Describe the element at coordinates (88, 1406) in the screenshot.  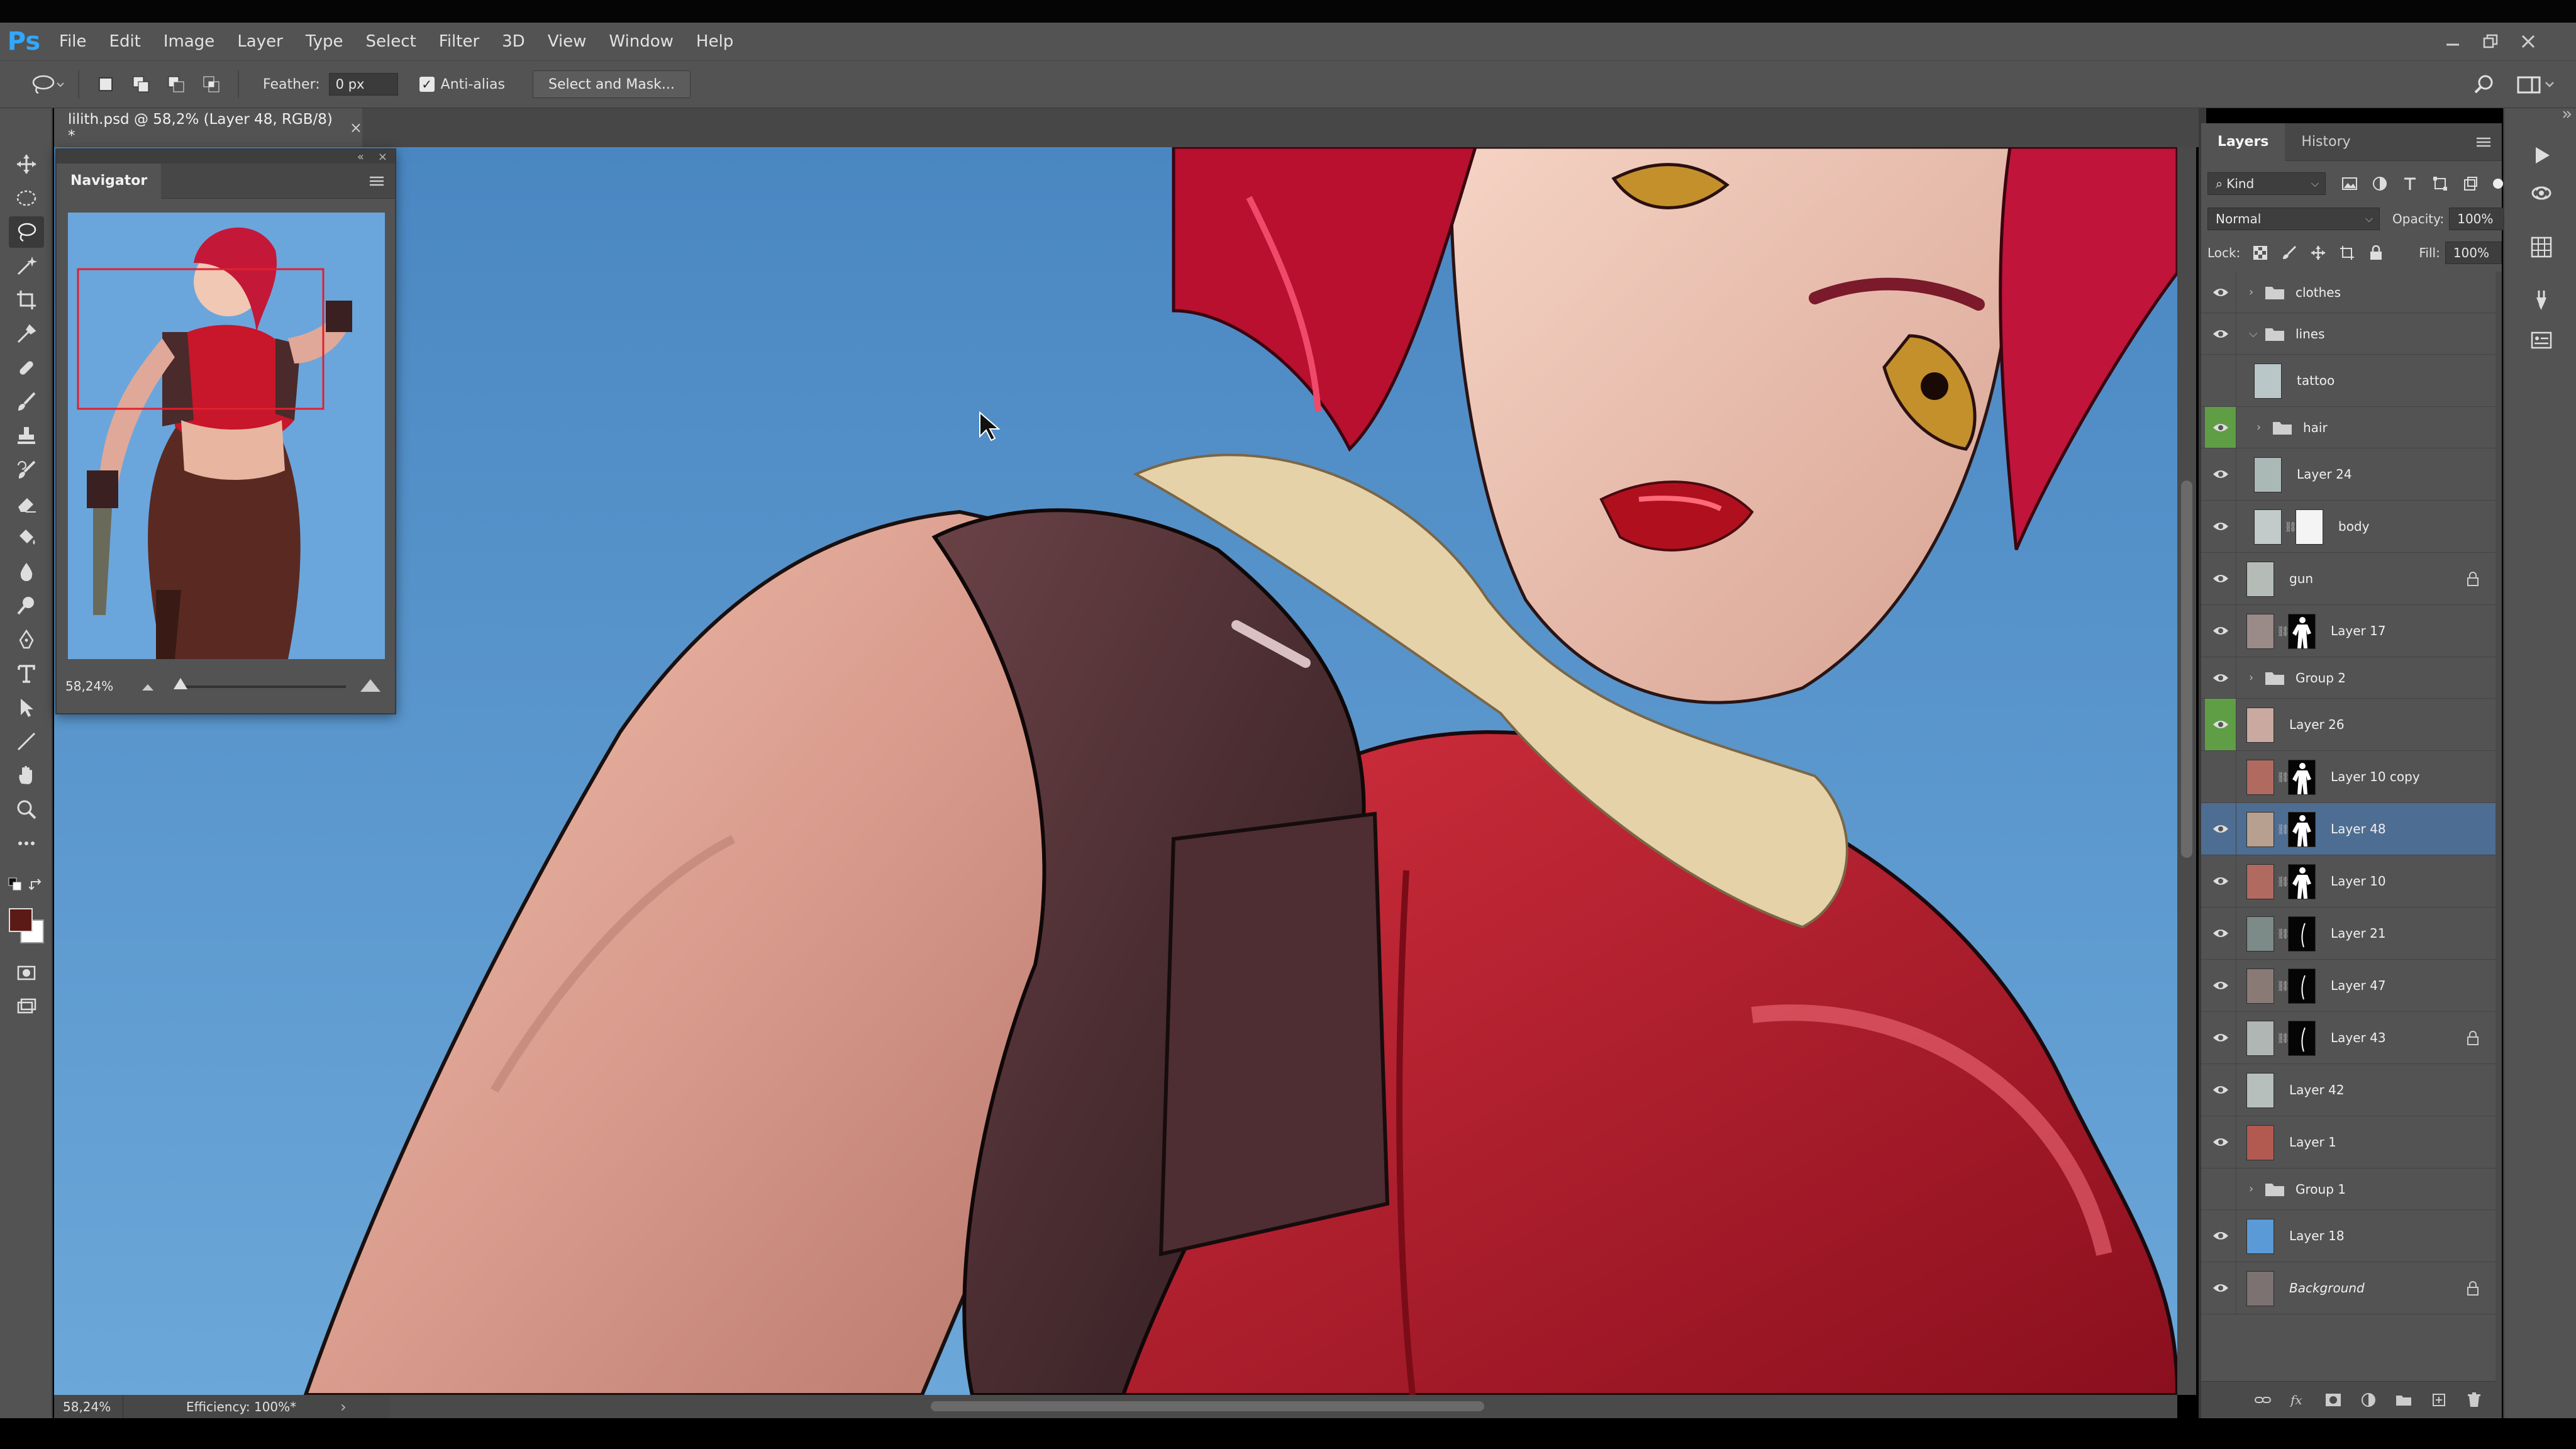
I see `status-zoom-field: 58,24%` at that location.